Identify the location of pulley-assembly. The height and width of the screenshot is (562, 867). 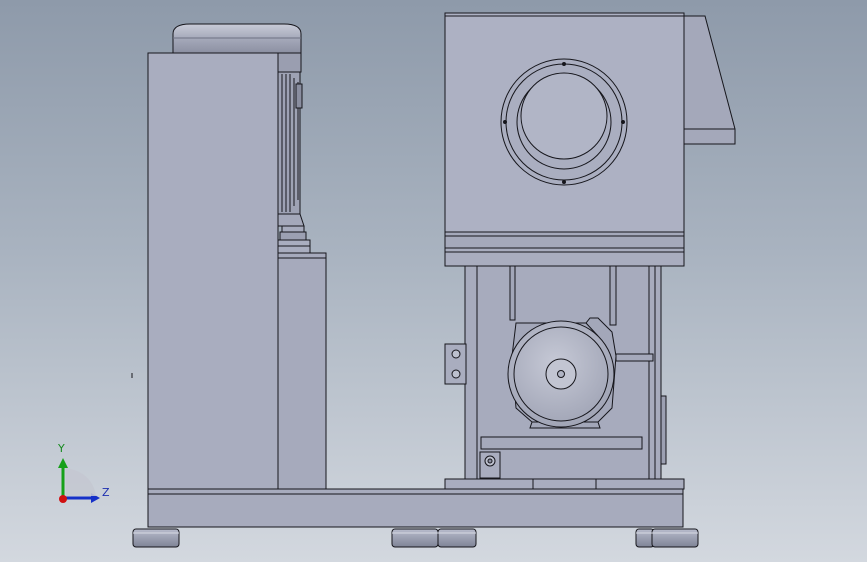
(562, 373).